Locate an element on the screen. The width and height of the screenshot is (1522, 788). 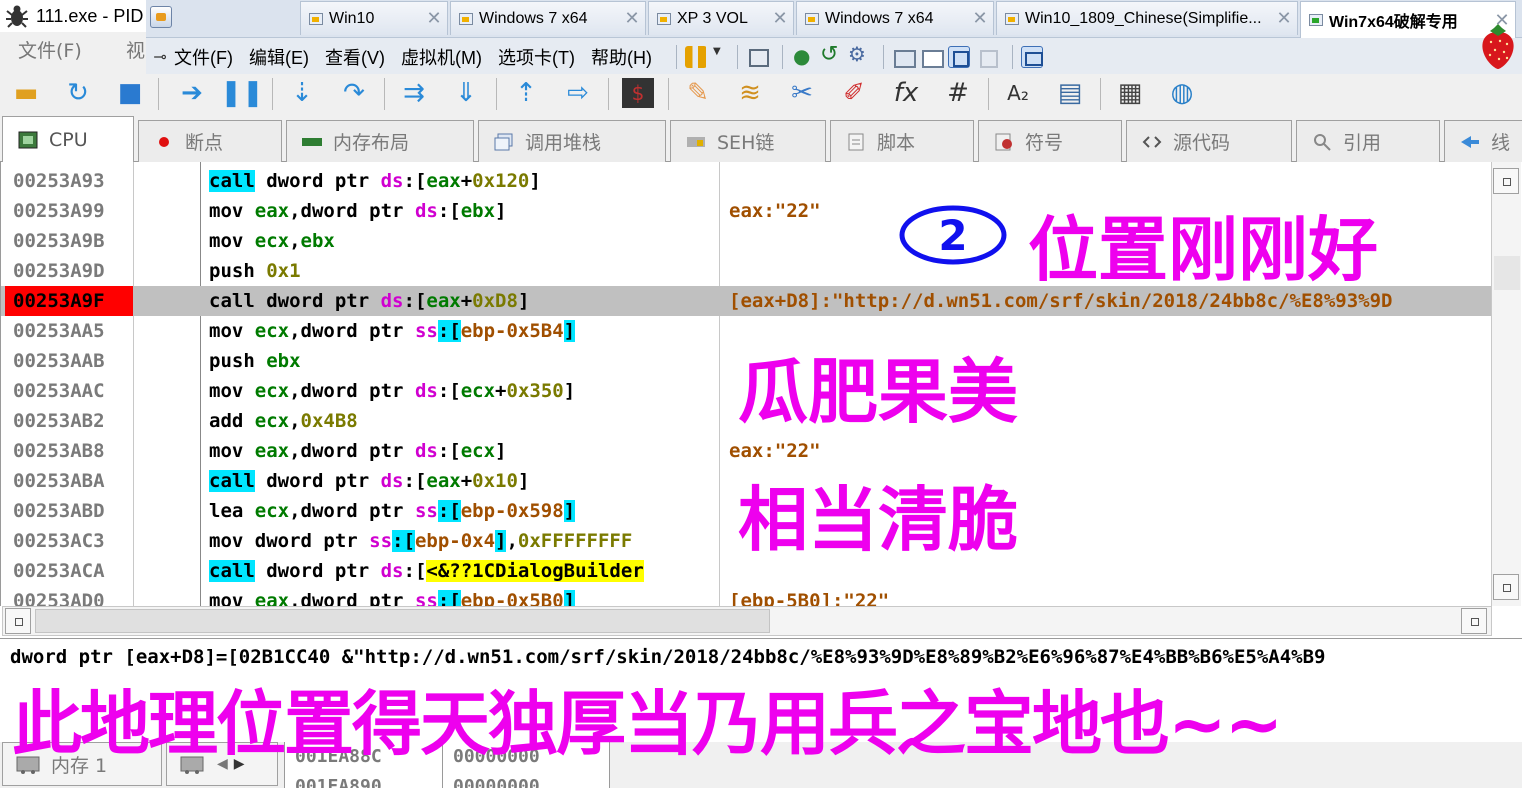
pause-icon is located at coordinates (695, 56).